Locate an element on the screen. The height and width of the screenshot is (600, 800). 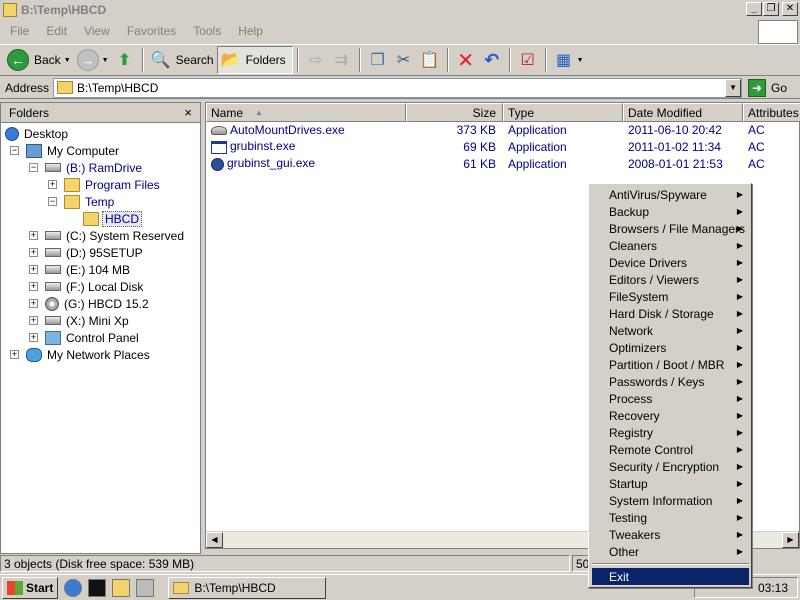
menu-tools: Tools is located at coordinates (205, 31).